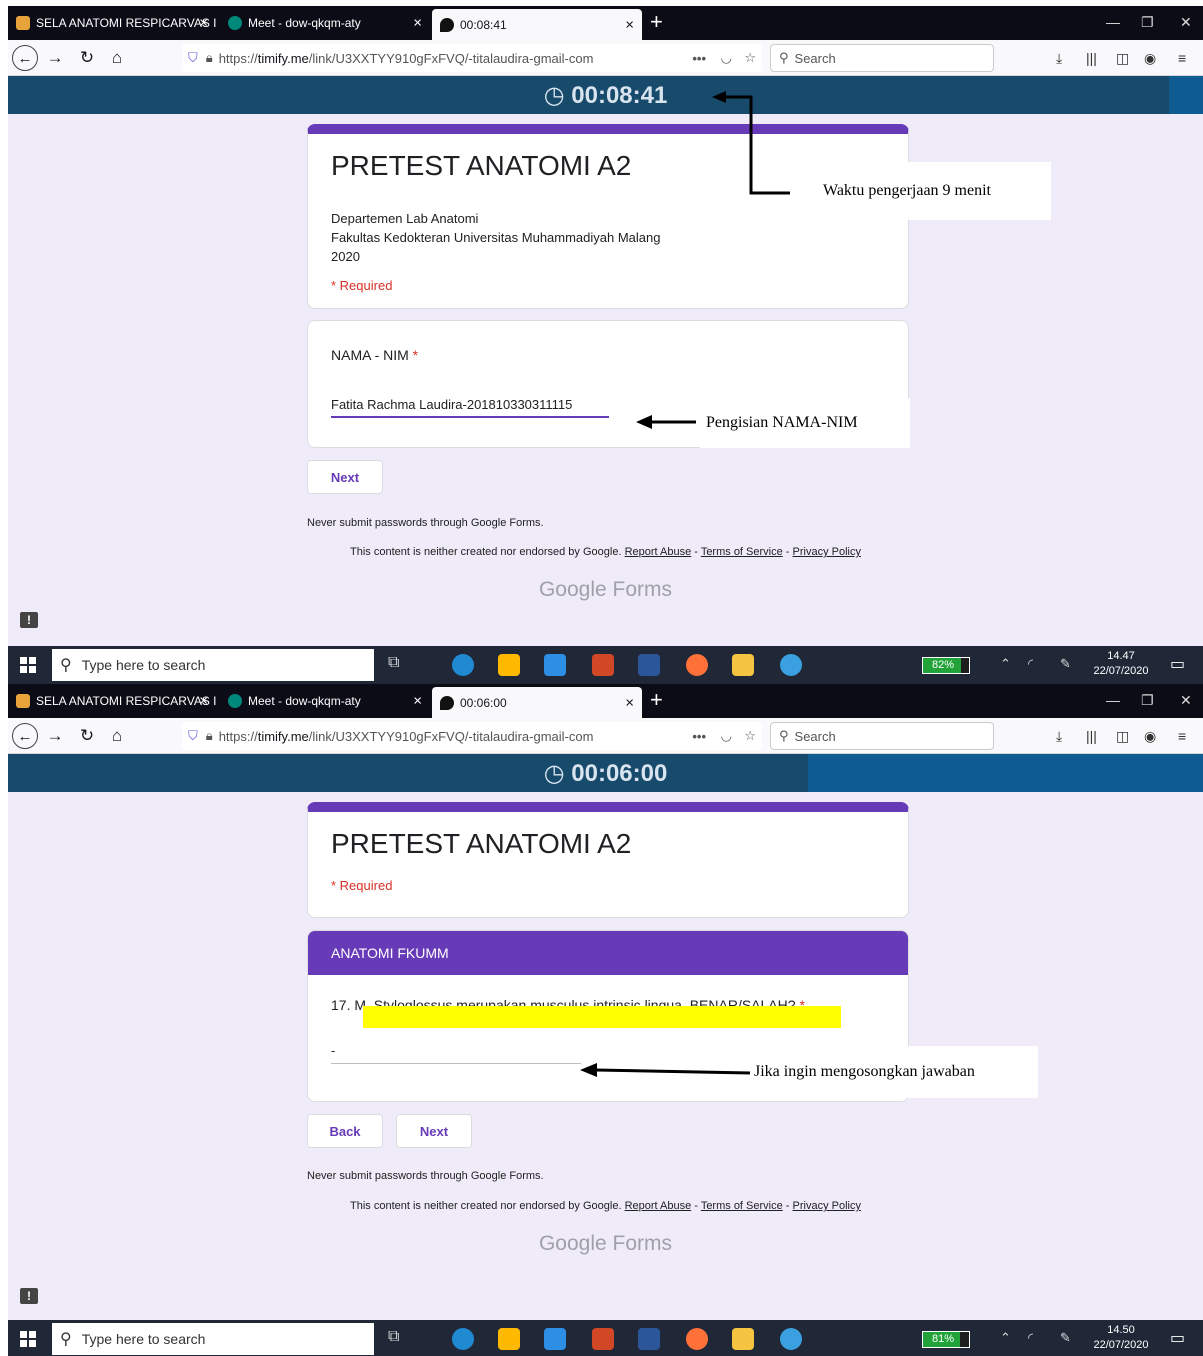 This screenshot has width=1203, height=1356. What do you see at coordinates (345, 1131) in the screenshot?
I see `back-button: Back` at bounding box center [345, 1131].